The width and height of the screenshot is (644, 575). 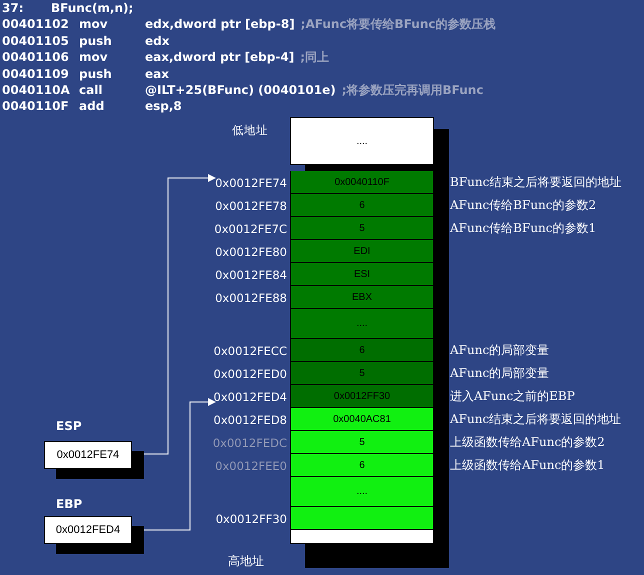 I want to click on stack-cell: ESI, so click(x=362, y=274).